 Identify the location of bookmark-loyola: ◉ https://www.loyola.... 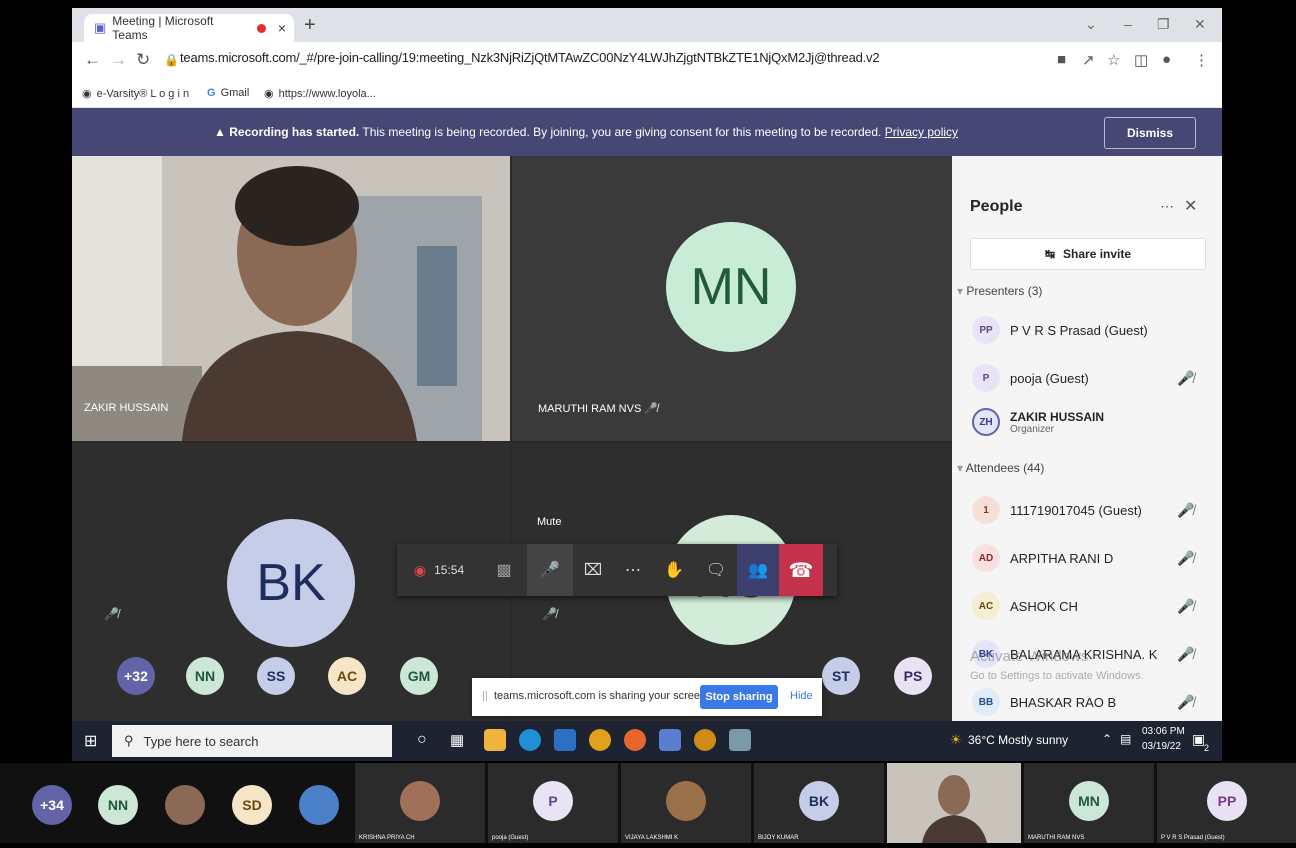
(320, 94).